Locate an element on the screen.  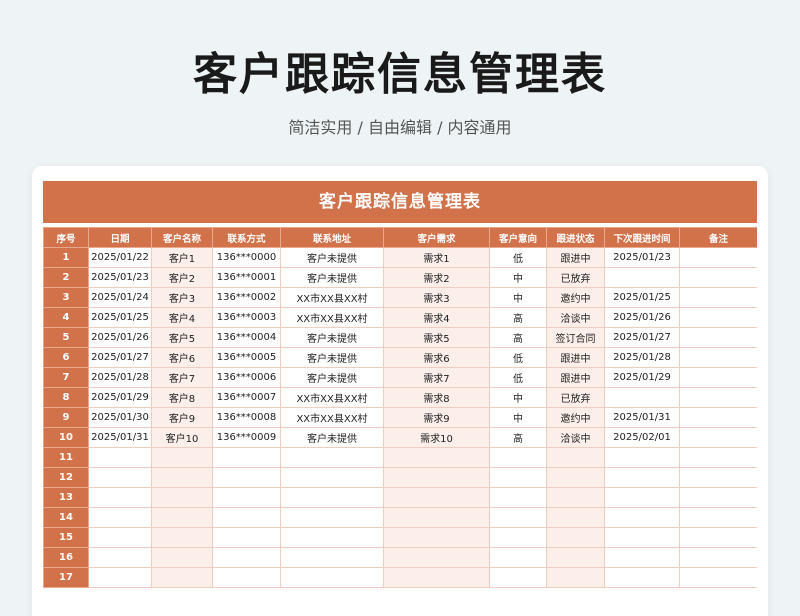
row-index-cell: 4 is located at coordinates (66, 317).